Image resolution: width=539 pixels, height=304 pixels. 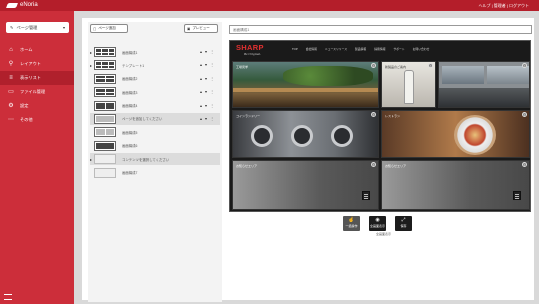 What do you see at coordinates (24, 105) in the screenshot?
I see `sidebar-item-label: 設定` at bounding box center [24, 105].